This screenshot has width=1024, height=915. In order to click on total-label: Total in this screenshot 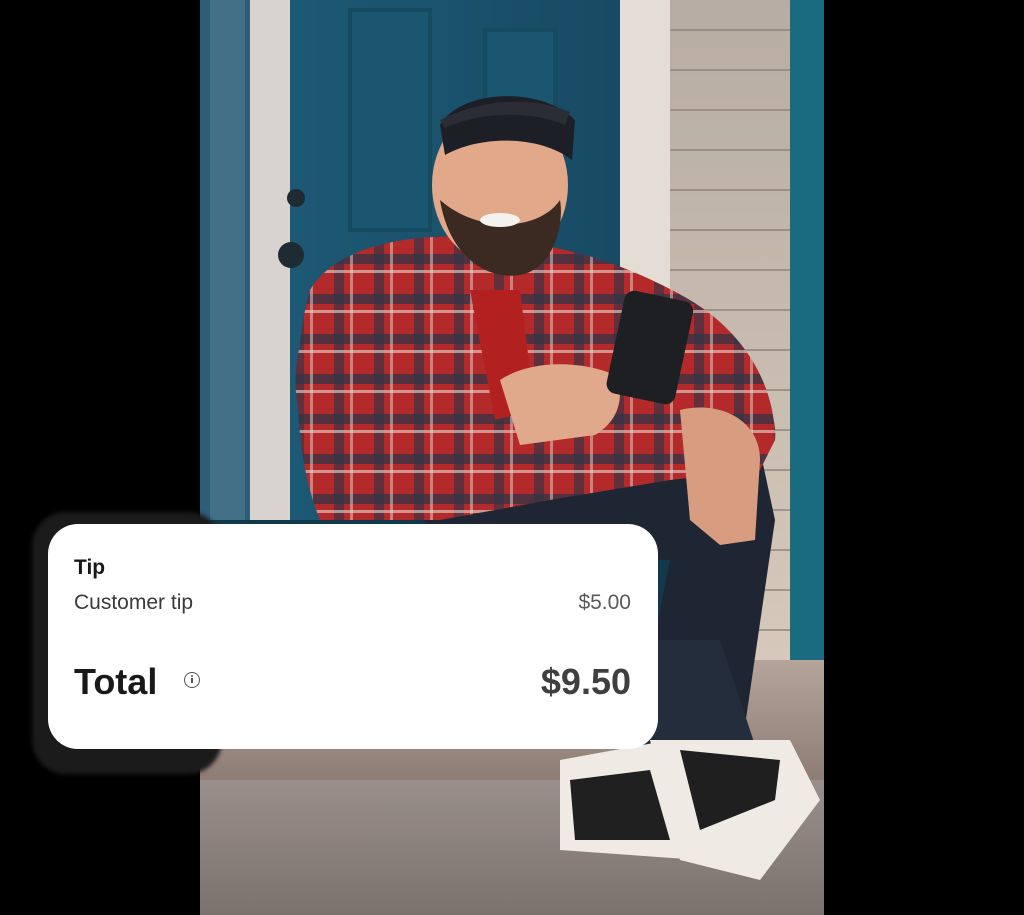, I will do `click(116, 681)`.